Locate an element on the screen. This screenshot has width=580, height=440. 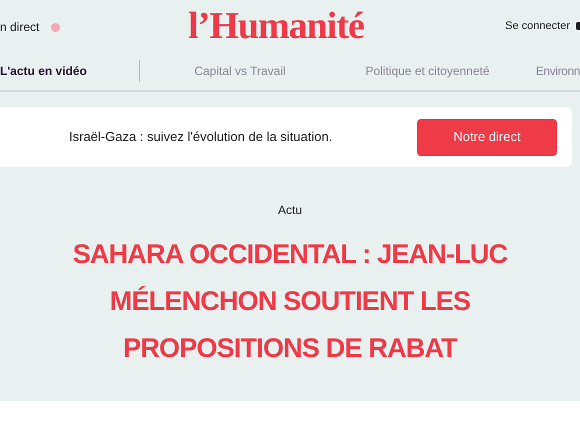
live-button: Notre direct is located at coordinates (487, 137).